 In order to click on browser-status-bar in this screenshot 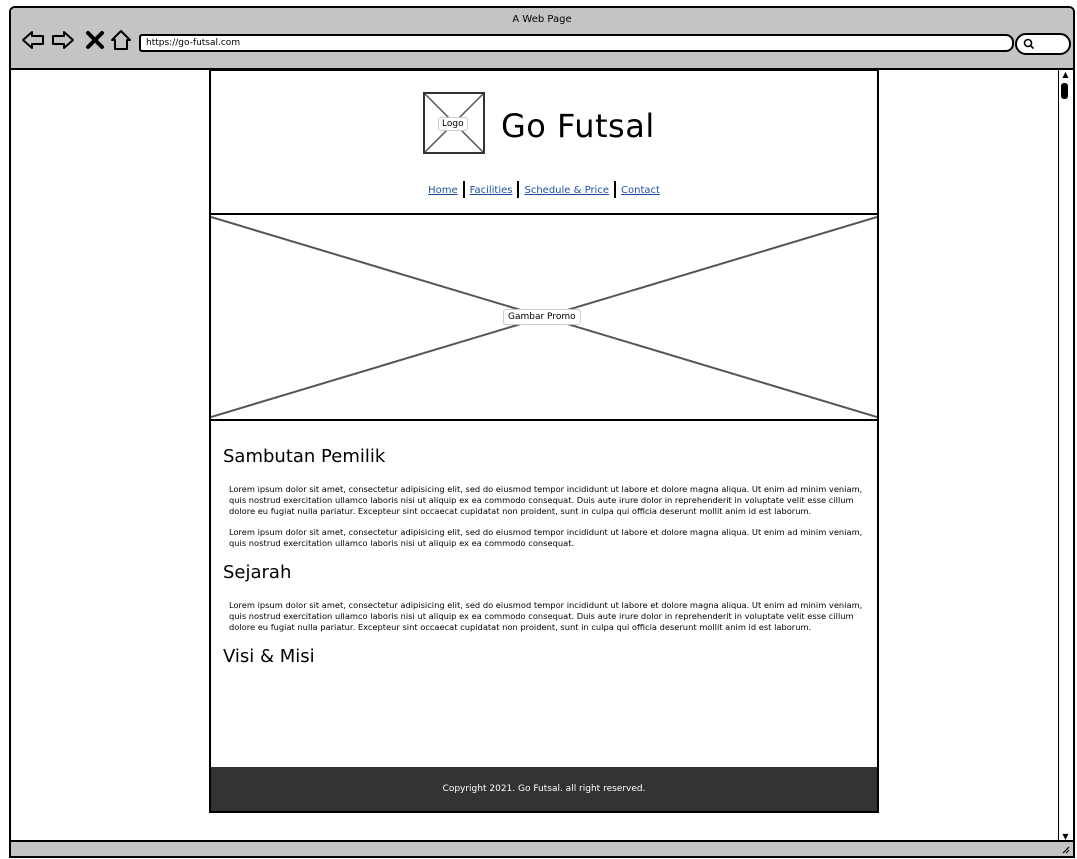, I will do `click(542, 848)`.